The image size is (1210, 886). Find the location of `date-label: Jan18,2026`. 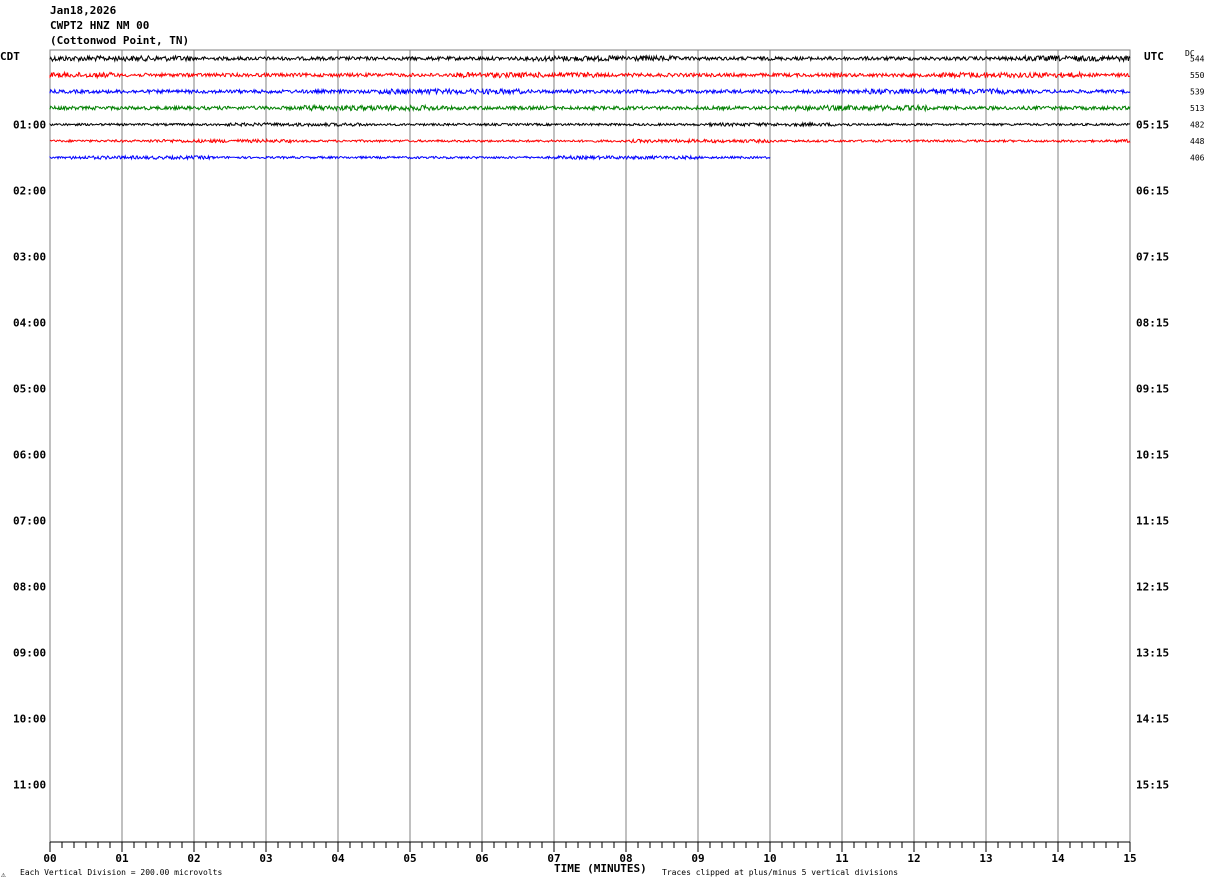

date-label: Jan18,2026 is located at coordinates (83, 10).